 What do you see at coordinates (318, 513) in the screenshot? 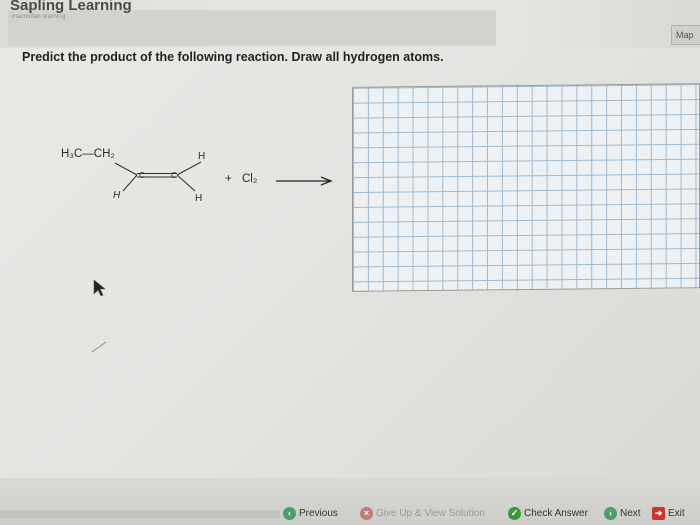
I see `previous-label: Previous` at bounding box center [318, 513].